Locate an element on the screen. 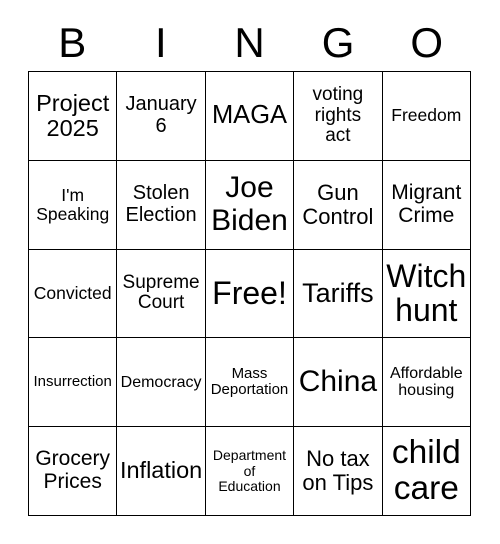 The width and height of the screenshot is (500, 544). bingo-cell: voting rights act is located at coordinates (338, 116).